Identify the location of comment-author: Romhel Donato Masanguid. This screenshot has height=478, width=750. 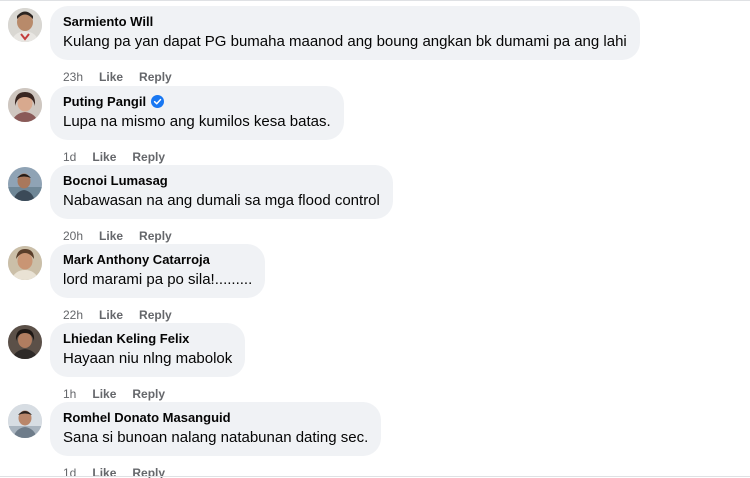
(147, 417).